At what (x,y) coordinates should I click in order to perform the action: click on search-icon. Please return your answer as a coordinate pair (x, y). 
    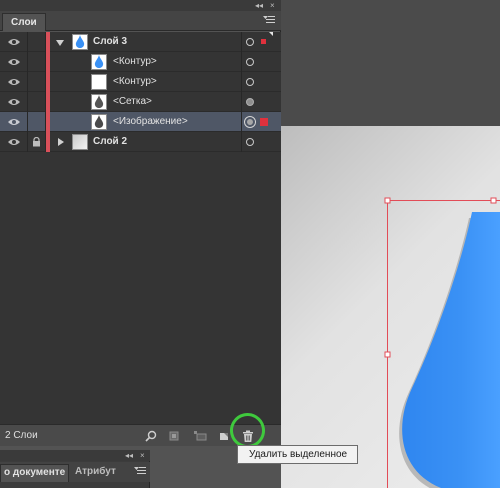
    Looking at the image, I should click on (151, 436).